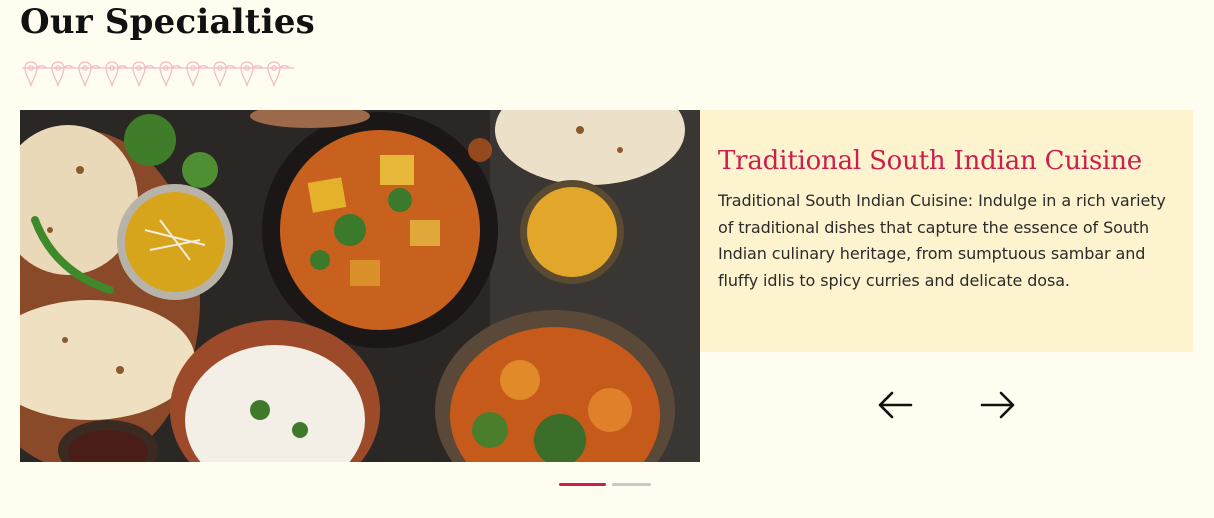  I want to click on arrow-right-icon, so click(997, 405).